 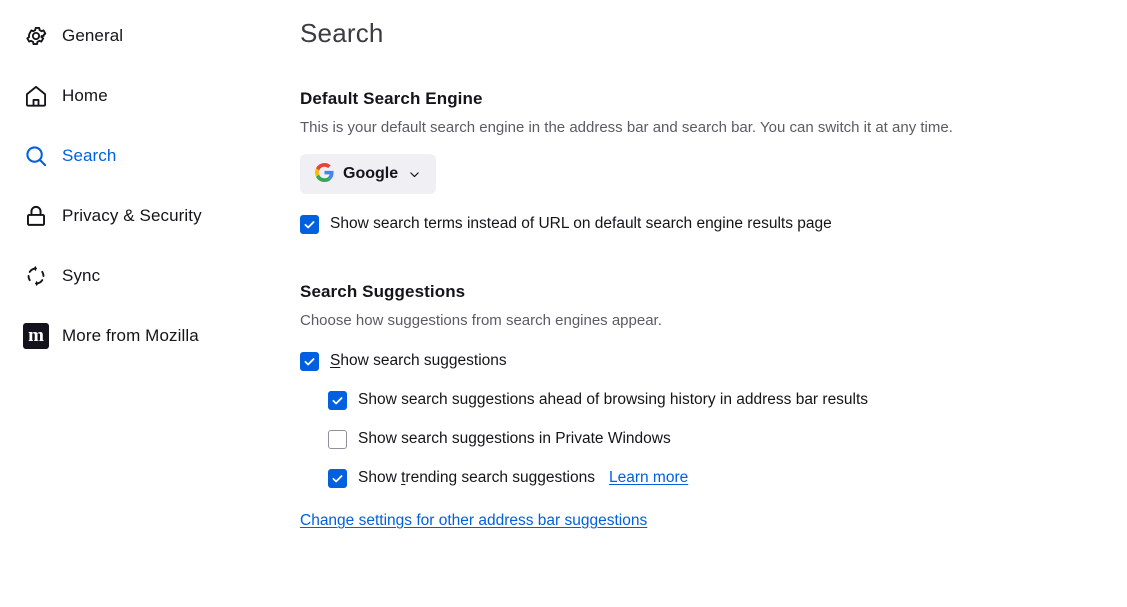 I want to click on sidebar-item-label: General, so click(x=93, y=35).